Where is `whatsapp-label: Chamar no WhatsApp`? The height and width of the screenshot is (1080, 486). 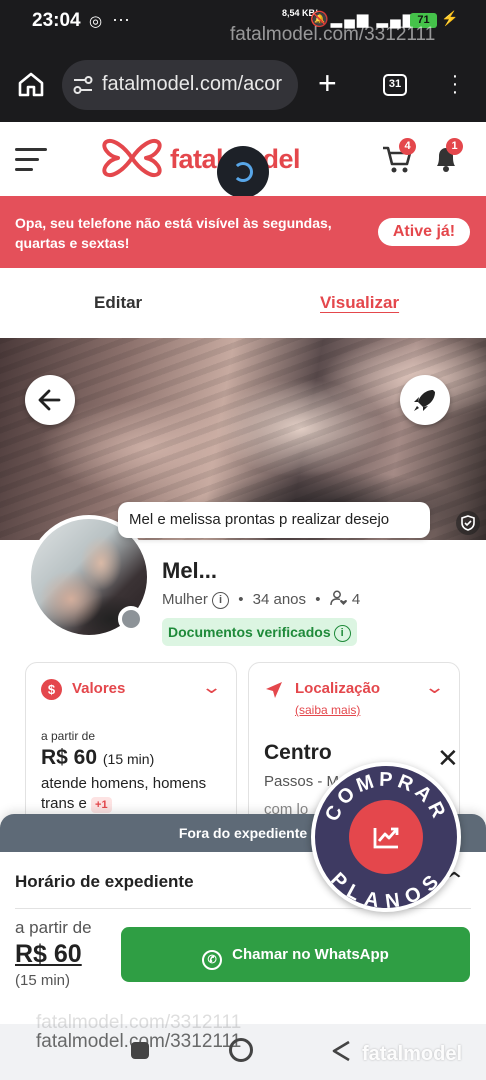
whatsapp-label: Chamar no WhatsApp is located at coordinates (310, 954).